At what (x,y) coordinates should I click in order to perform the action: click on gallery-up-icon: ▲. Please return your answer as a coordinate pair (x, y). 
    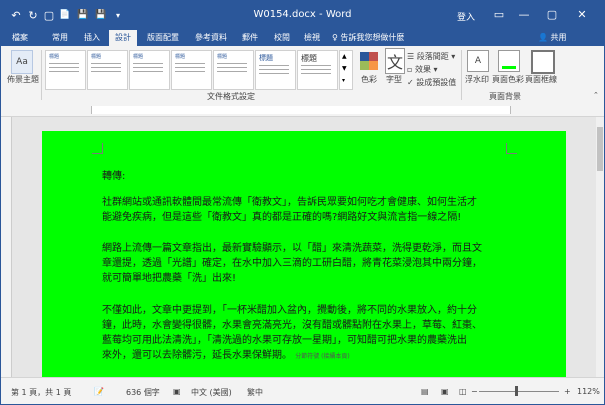
    Looking at the image, I should click on (344, 56).